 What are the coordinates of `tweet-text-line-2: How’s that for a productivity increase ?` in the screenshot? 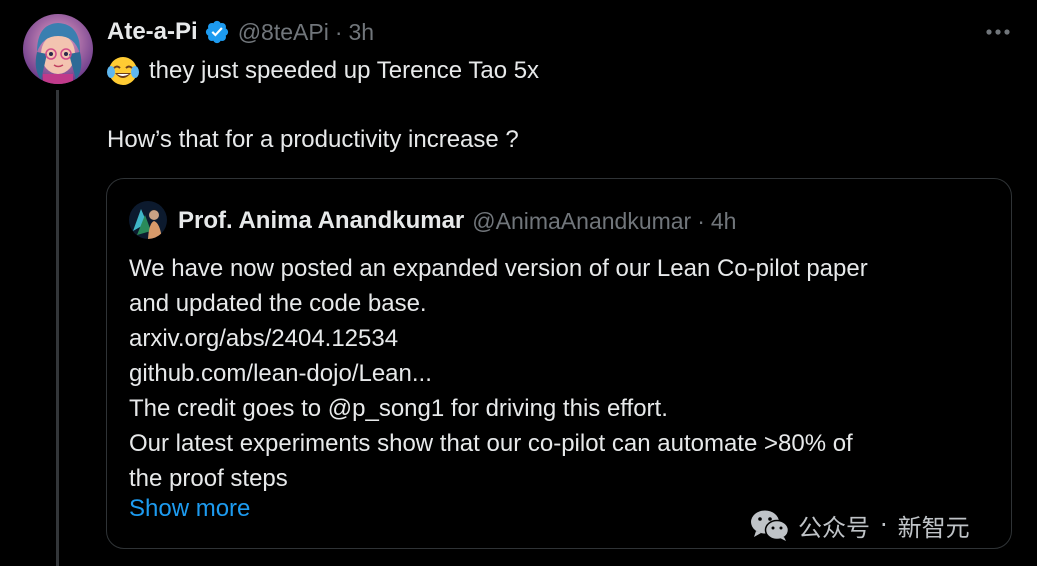 It's located at (313, 140).